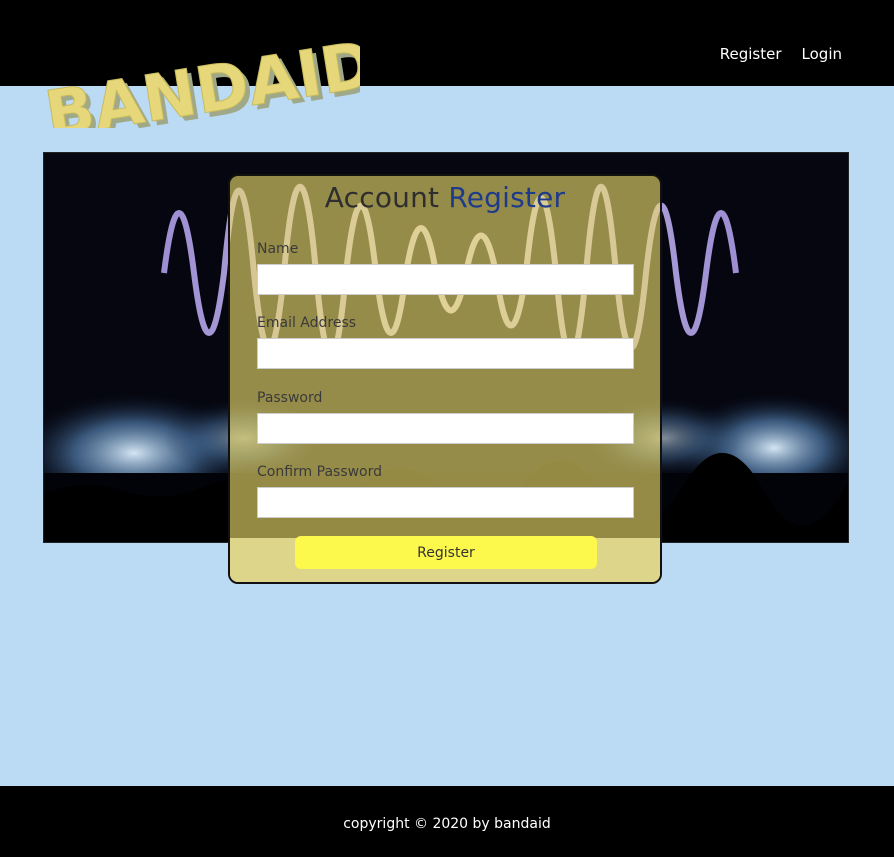  What do you see at coordinates (445, 353) in the screenshot?
I see `email-input` at bounding box center [445, 353].